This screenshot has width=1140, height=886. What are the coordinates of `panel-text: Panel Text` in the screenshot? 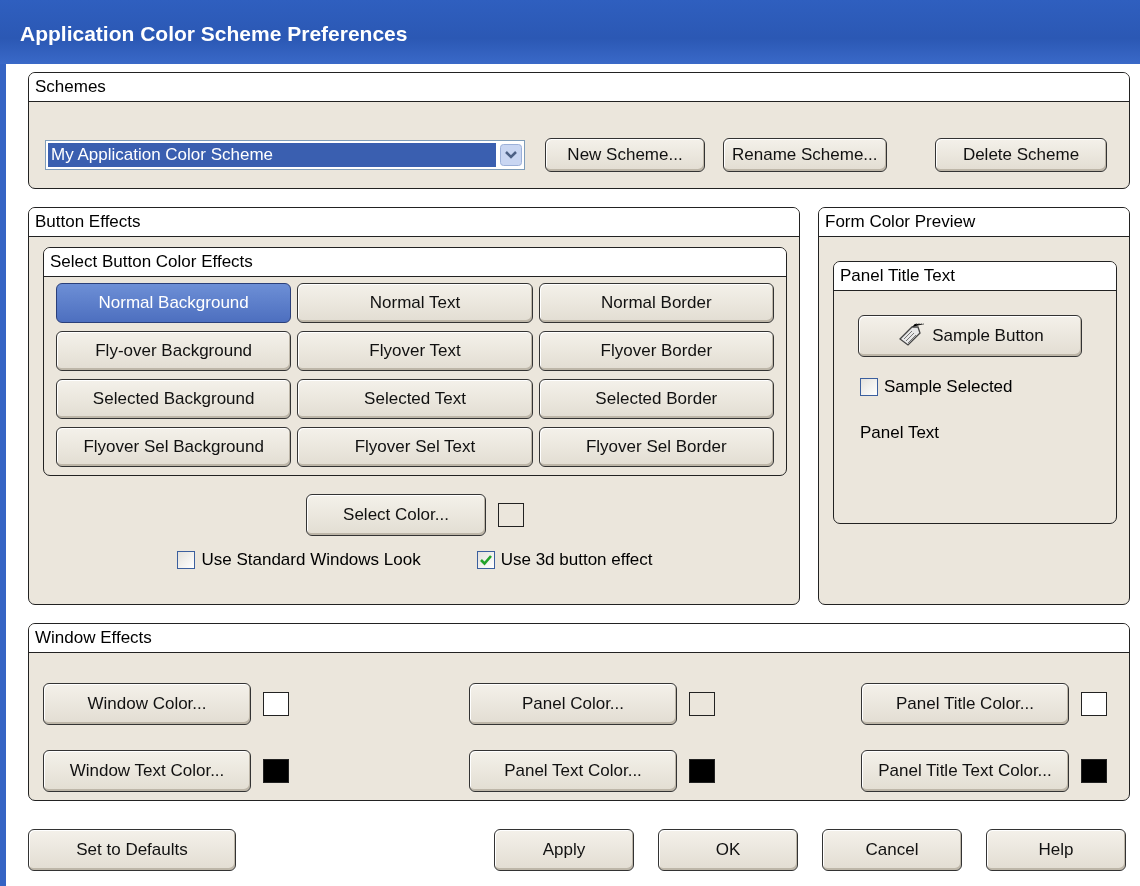 It's located at (900, 433).